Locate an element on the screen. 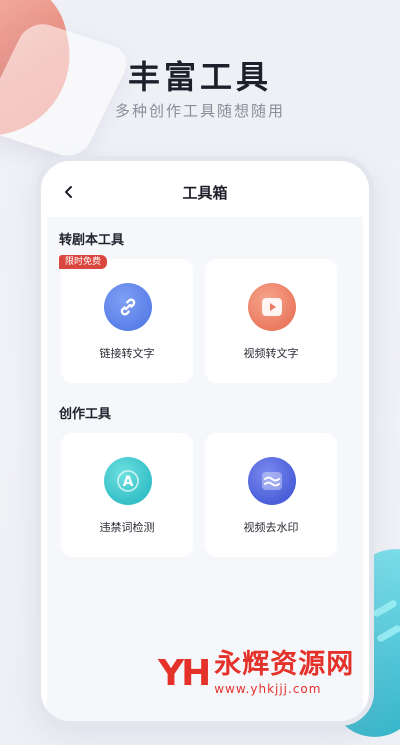 Image resolution: width=400 pixels, height=745 pixels. svg-text: A is located at coordinates (128, 482).